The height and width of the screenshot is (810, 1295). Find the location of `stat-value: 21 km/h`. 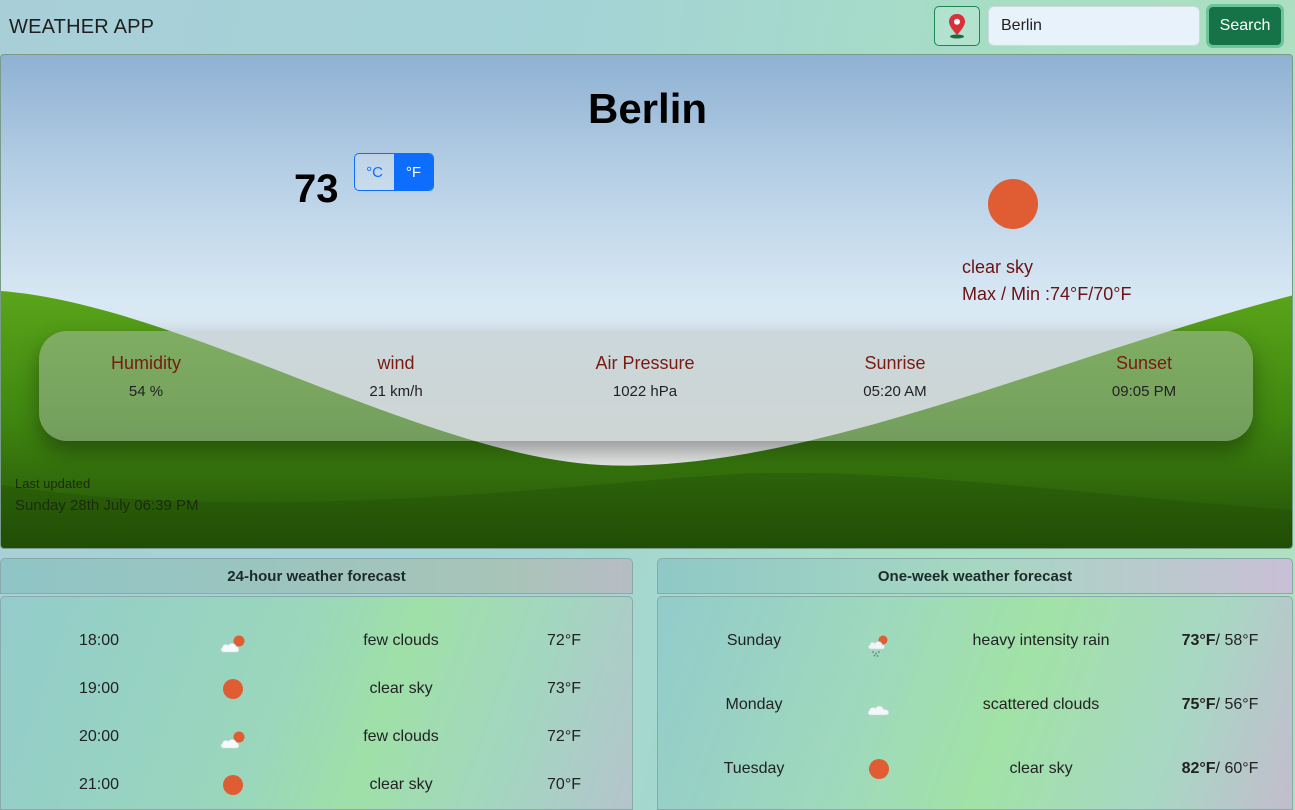

stat-value: 21 km/h is located at coordinates (396, 391).